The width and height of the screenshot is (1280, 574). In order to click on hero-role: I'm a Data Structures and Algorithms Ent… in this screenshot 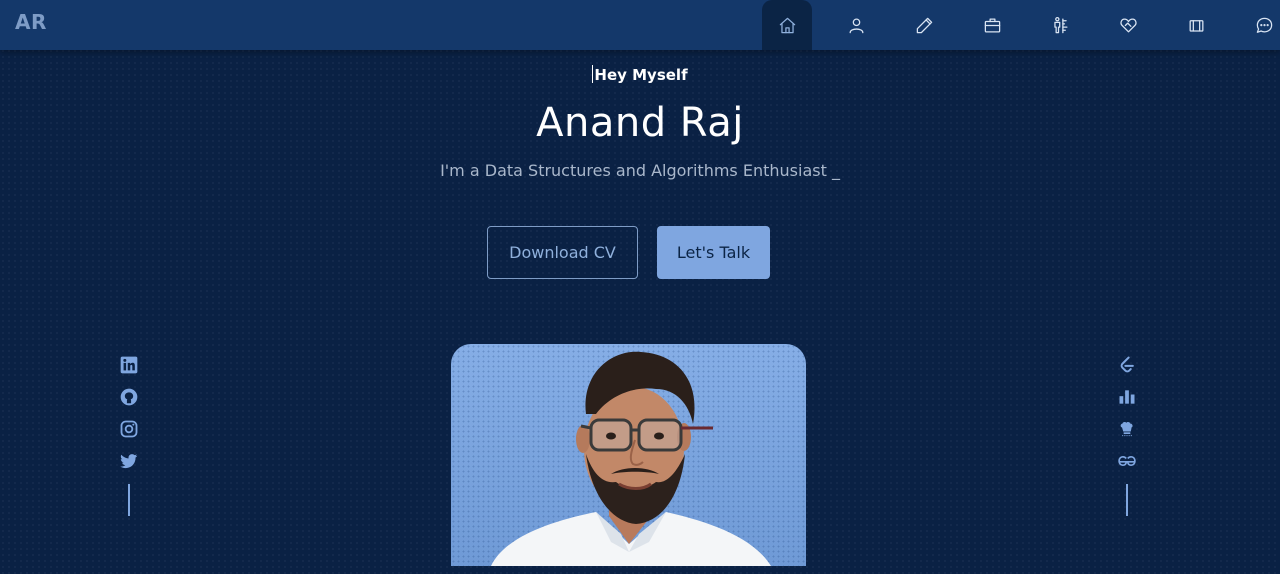, I will do `click(640, 170)`.